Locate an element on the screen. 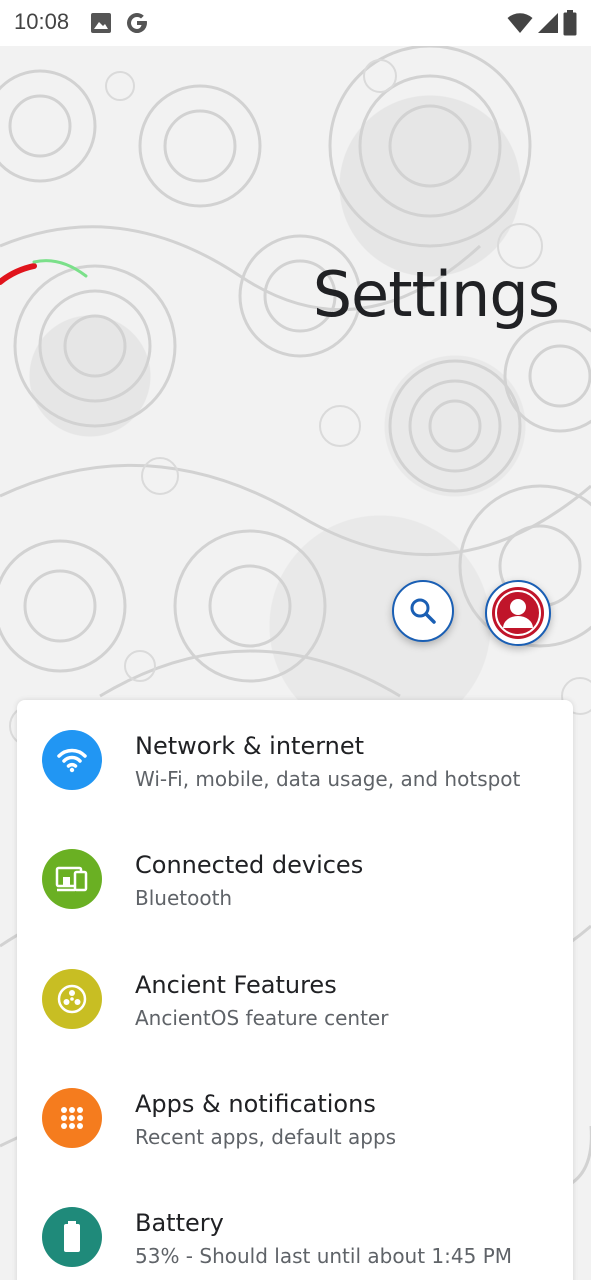 This screenshot has width=591, height=1280. item-title: Network & internet is located at coordinates (250, 746).